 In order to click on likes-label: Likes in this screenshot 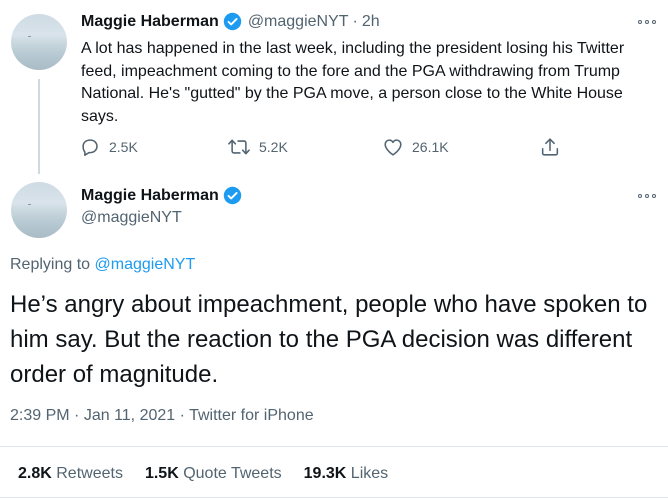, I will do `click(369, 473)`.